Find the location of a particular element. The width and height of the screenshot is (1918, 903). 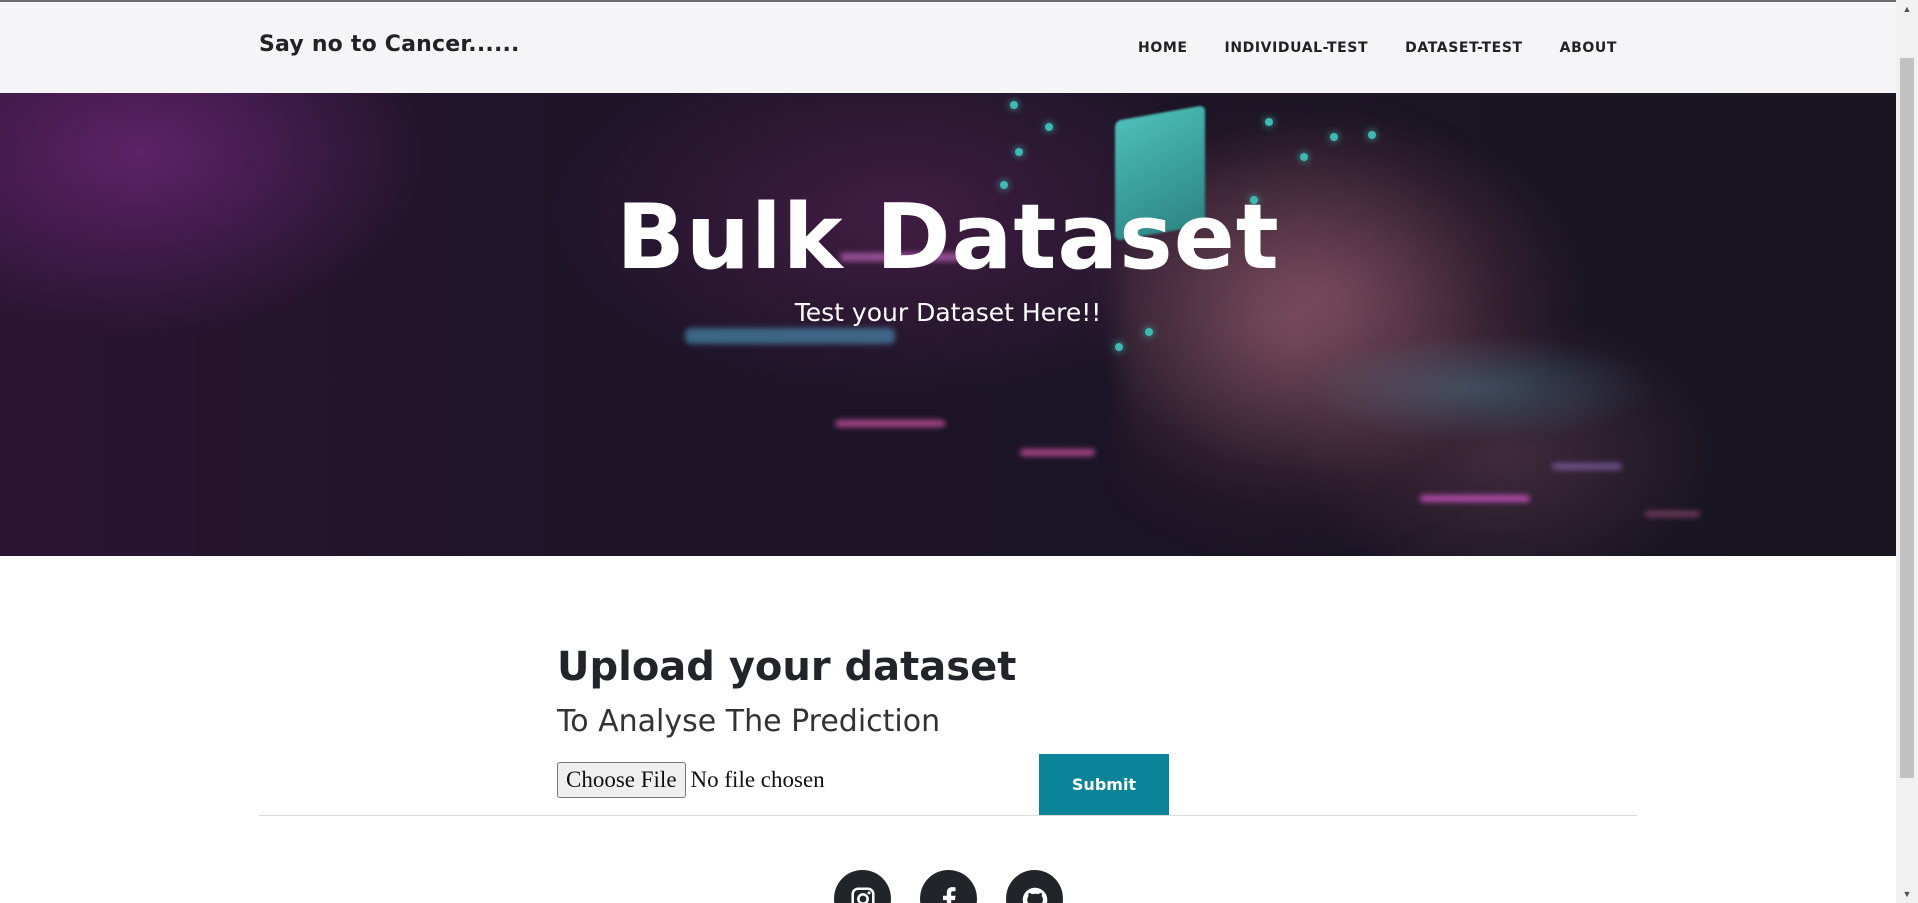

nav-links: HOME INDIVIDUAL-TEST DATASET-TEST ABOUT is located at coordinates (1377, 48).